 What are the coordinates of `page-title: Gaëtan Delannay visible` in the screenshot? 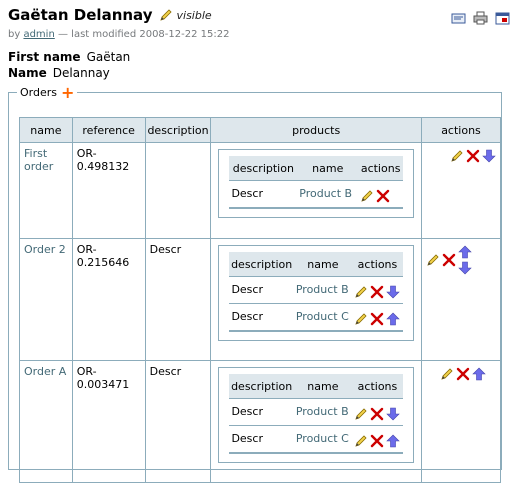 It's located at (110, 15).